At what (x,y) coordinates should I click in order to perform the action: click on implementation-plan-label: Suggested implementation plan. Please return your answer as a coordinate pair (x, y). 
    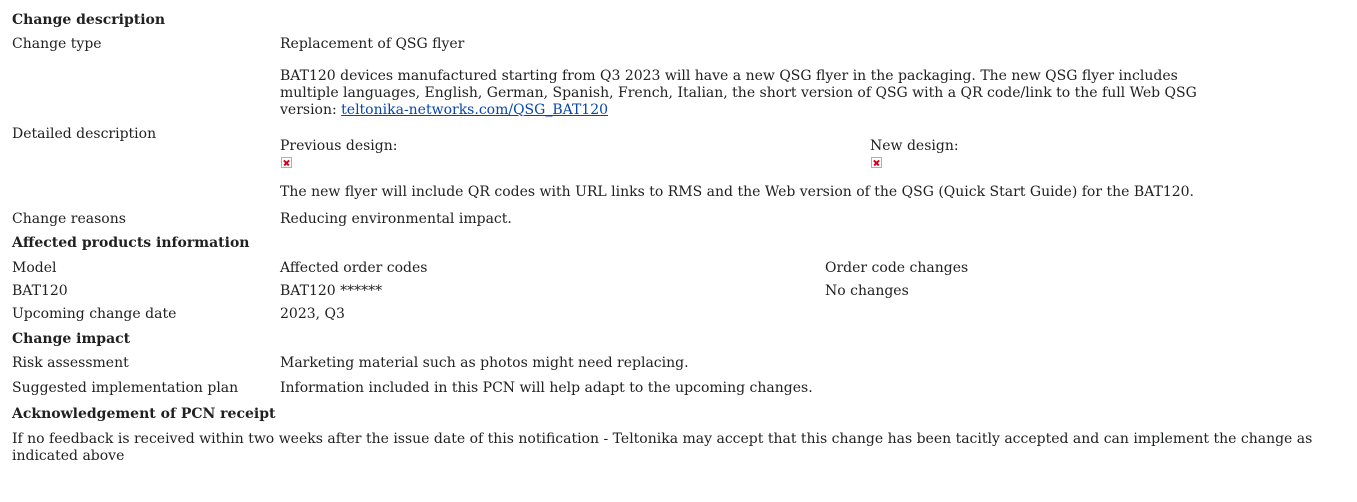
    Looking at the image, I should click on (125, 388).